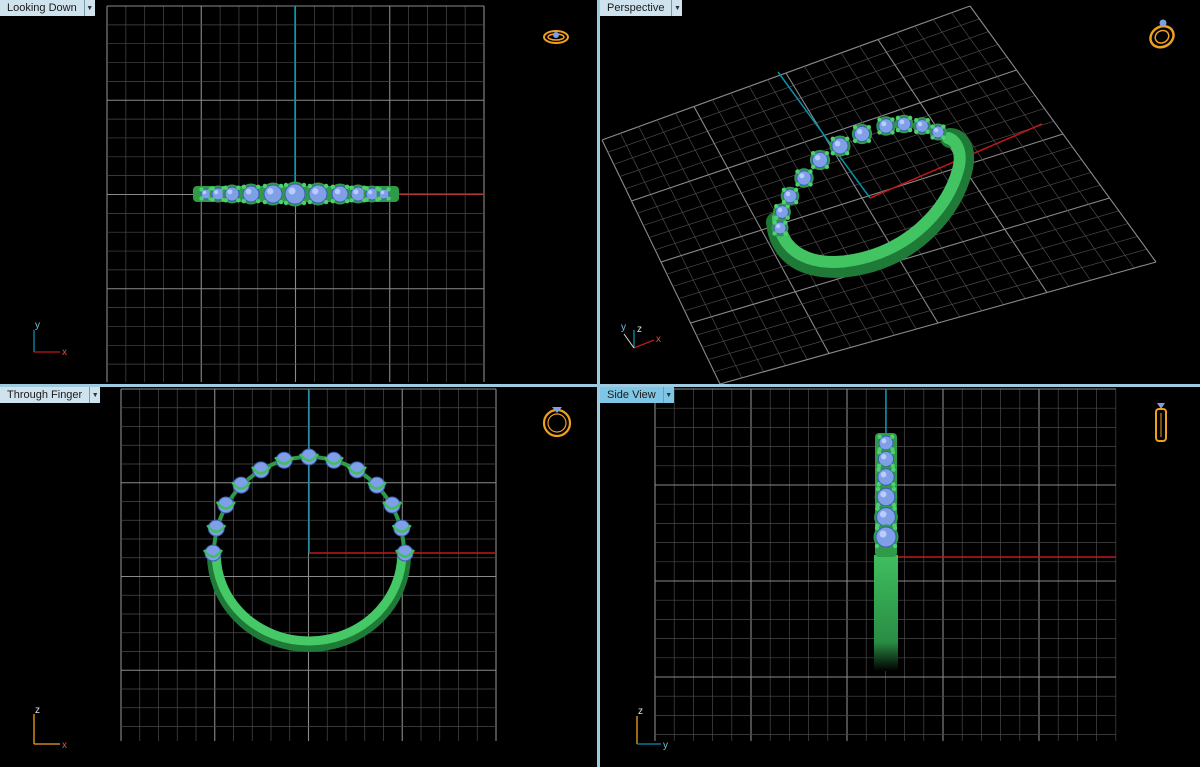 The image size is (1200, 767). What do you see at coordinates (37, 325) in the screenshot?
I see `triad-label-vertical: y` at bounding box center [37, 325].